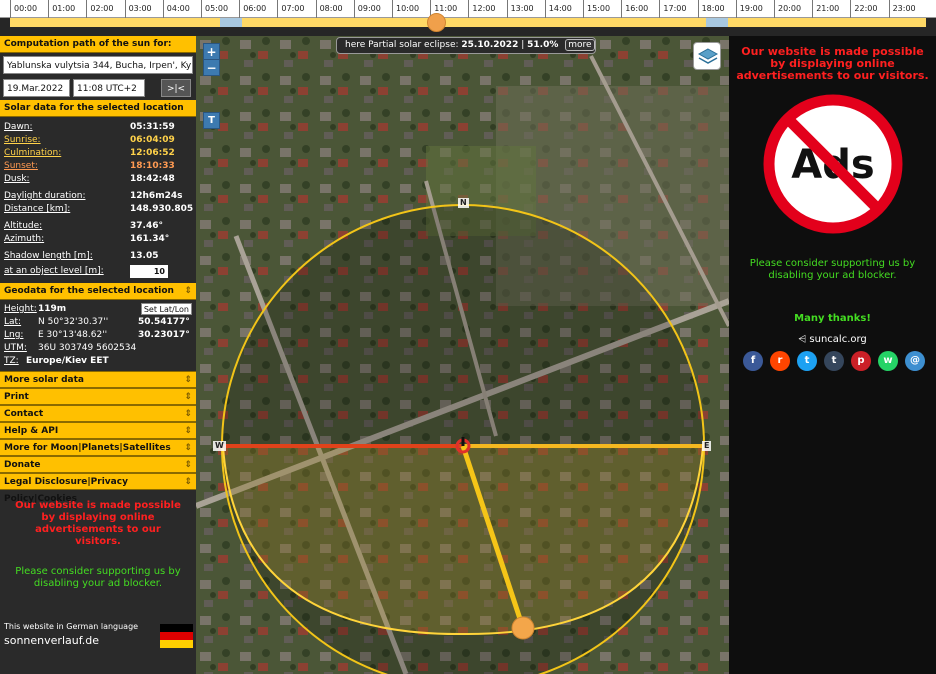 The height and width of the screenshot is (674, 936). I want to click on hour-label: 16:00, so click(640, 9).